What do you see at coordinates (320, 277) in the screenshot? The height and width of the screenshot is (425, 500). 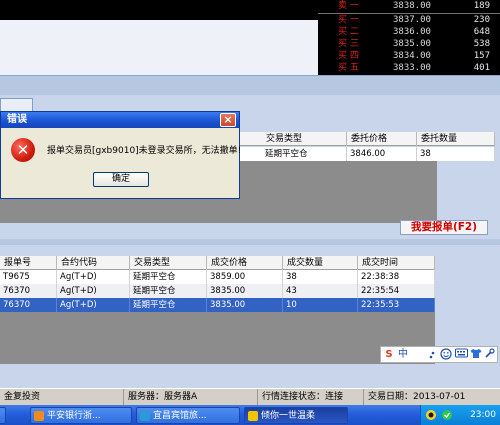 I see `deal-qty: 38` at bounding box center [320, 277].